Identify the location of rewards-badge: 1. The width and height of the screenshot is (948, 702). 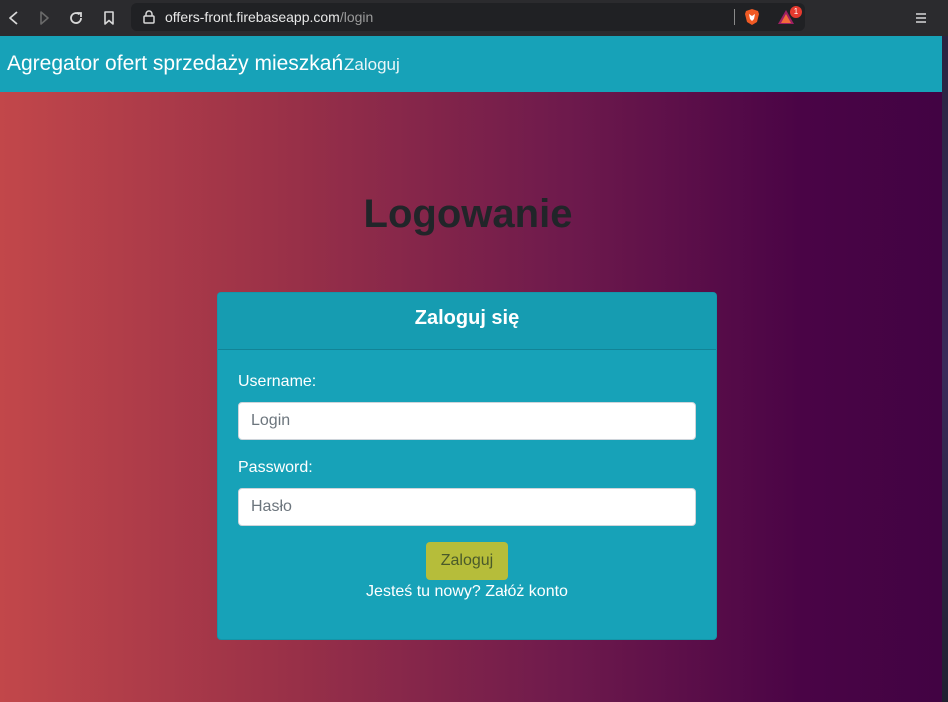
(796, 12).